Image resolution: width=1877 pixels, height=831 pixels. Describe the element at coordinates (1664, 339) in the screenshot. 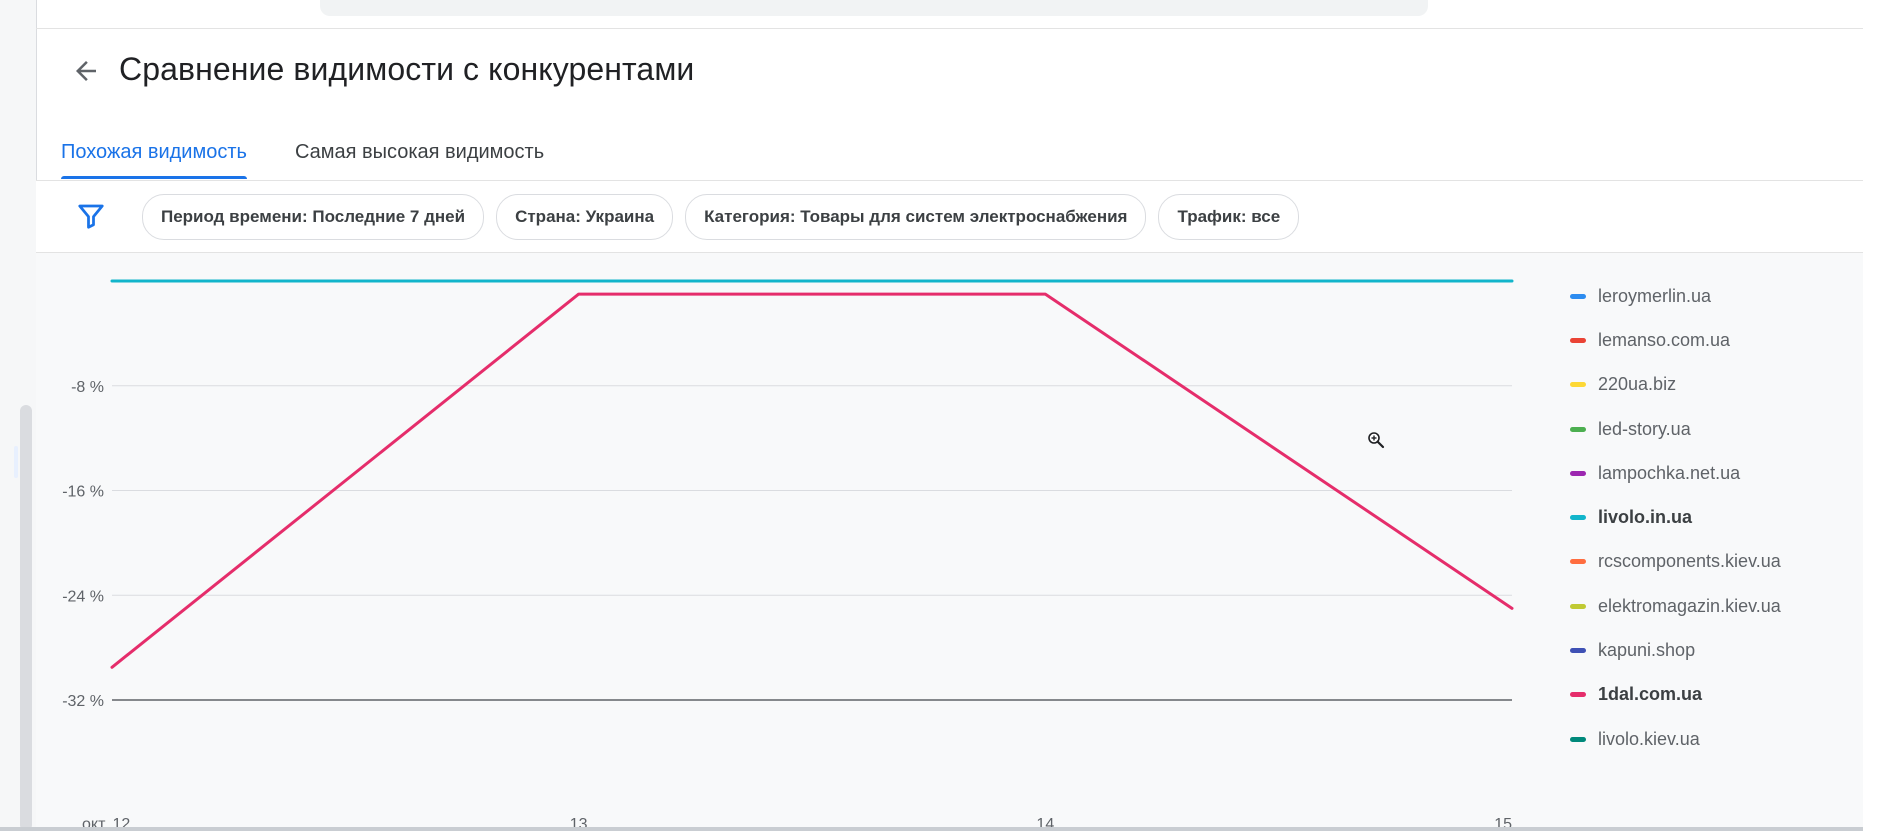

I see `legend-label: lemanso.com.ua` at that location.